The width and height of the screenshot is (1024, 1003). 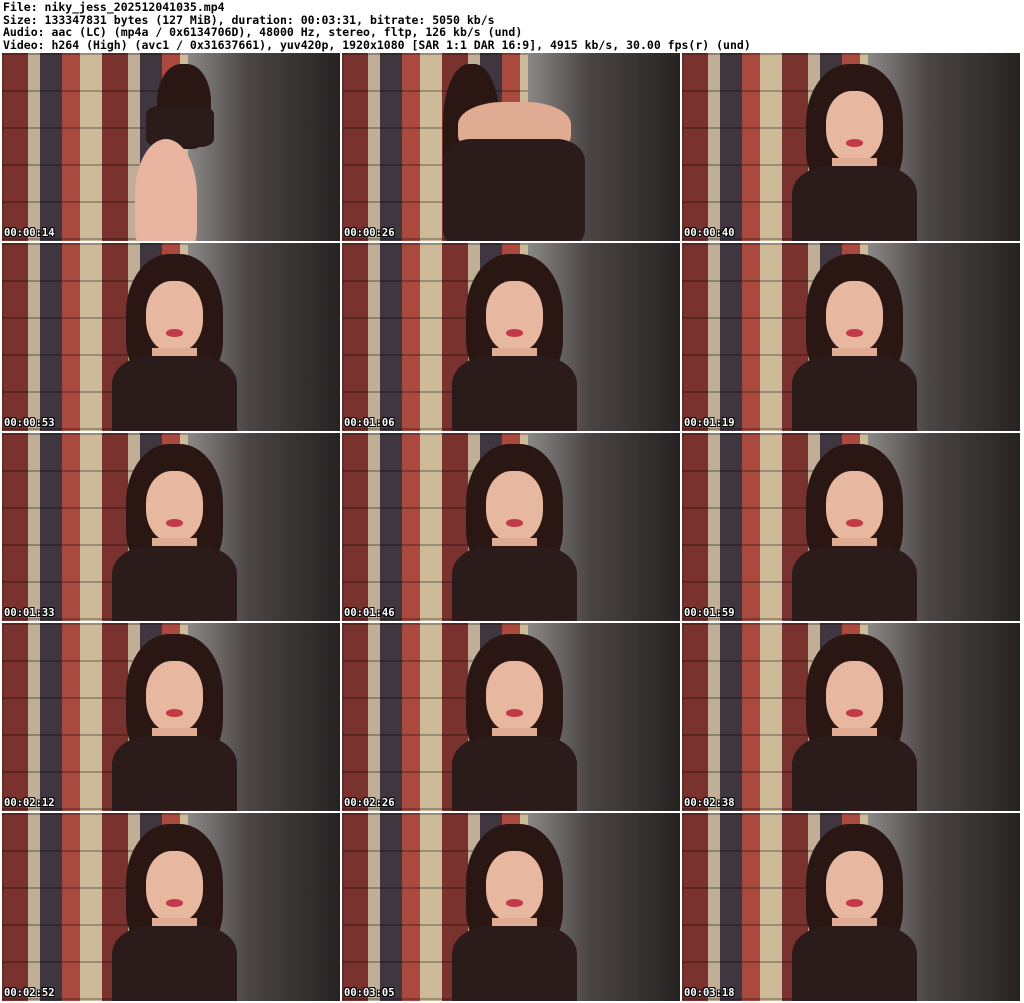 I want to click on video-thumbnail: 00:01:46, so click(x=511, y=527).